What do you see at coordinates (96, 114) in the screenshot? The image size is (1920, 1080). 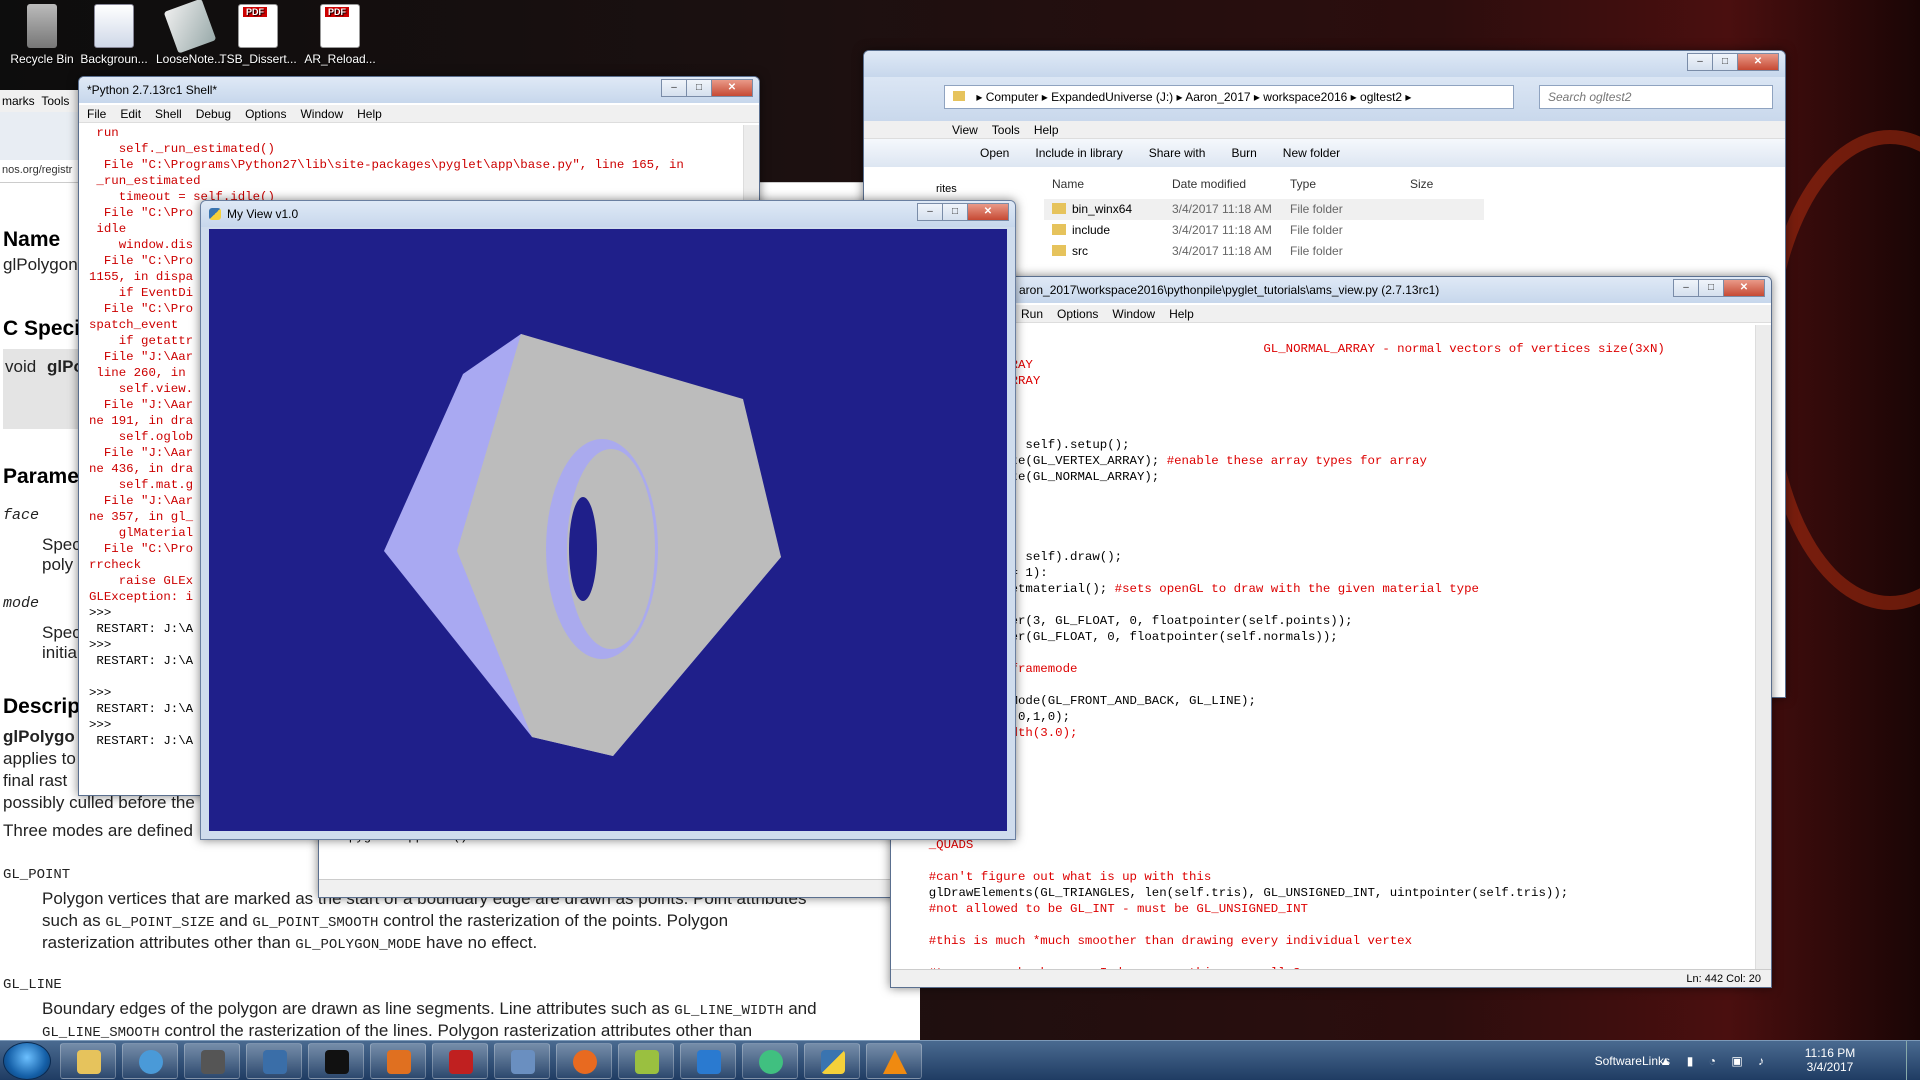 I see `menu-file: File` at bounding box center [96, 114].